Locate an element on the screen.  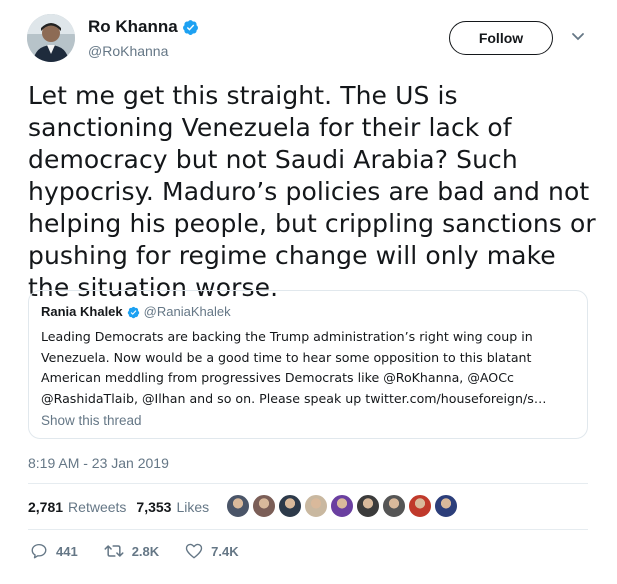
retweets-label: Retweets is located at coordinates (97, 507).